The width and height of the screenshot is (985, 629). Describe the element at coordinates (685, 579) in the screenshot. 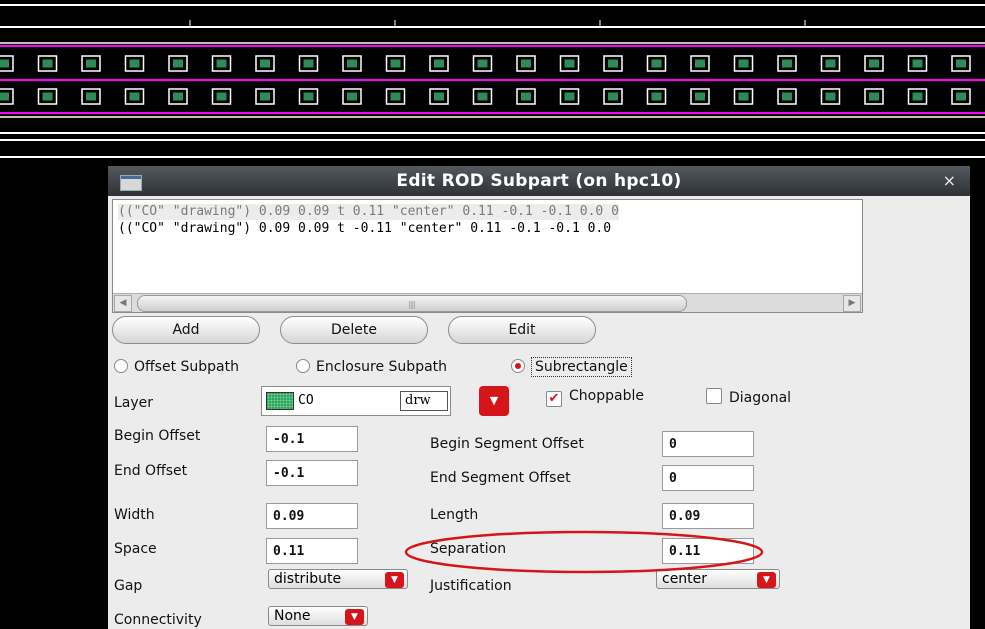

I see `justification-value: center` at that location.